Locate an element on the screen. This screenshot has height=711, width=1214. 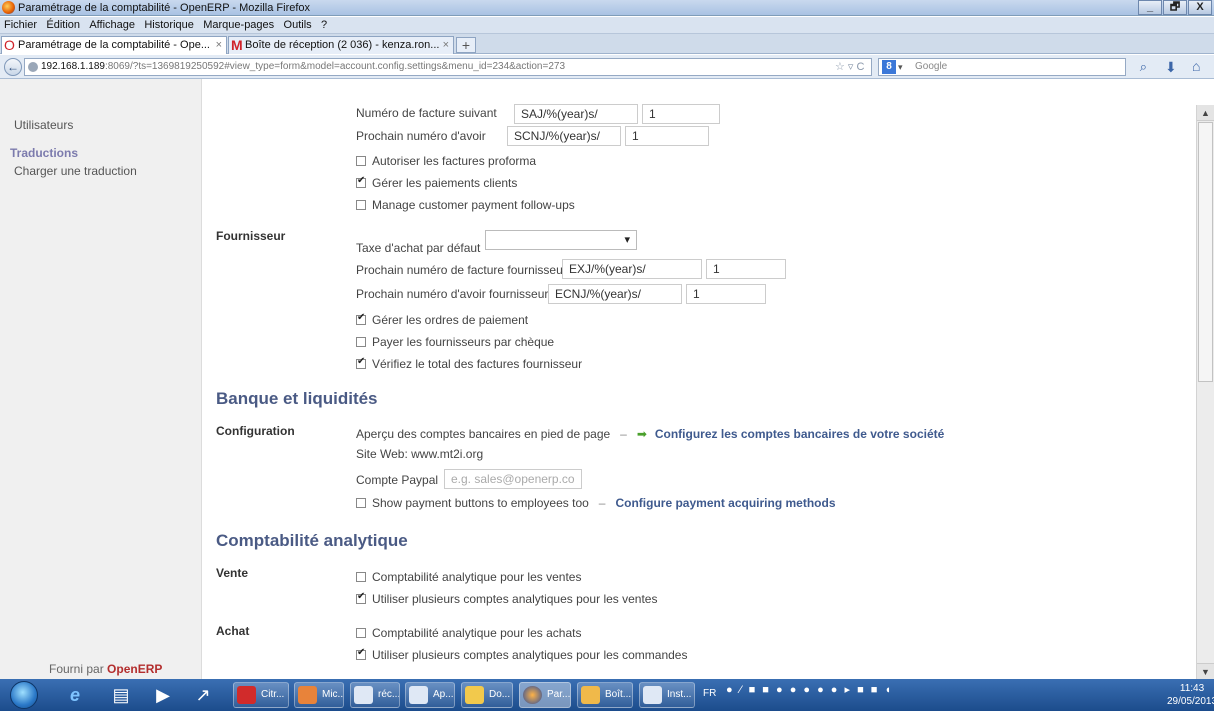
mail-folder-icon is located at coordinates (590, 695).